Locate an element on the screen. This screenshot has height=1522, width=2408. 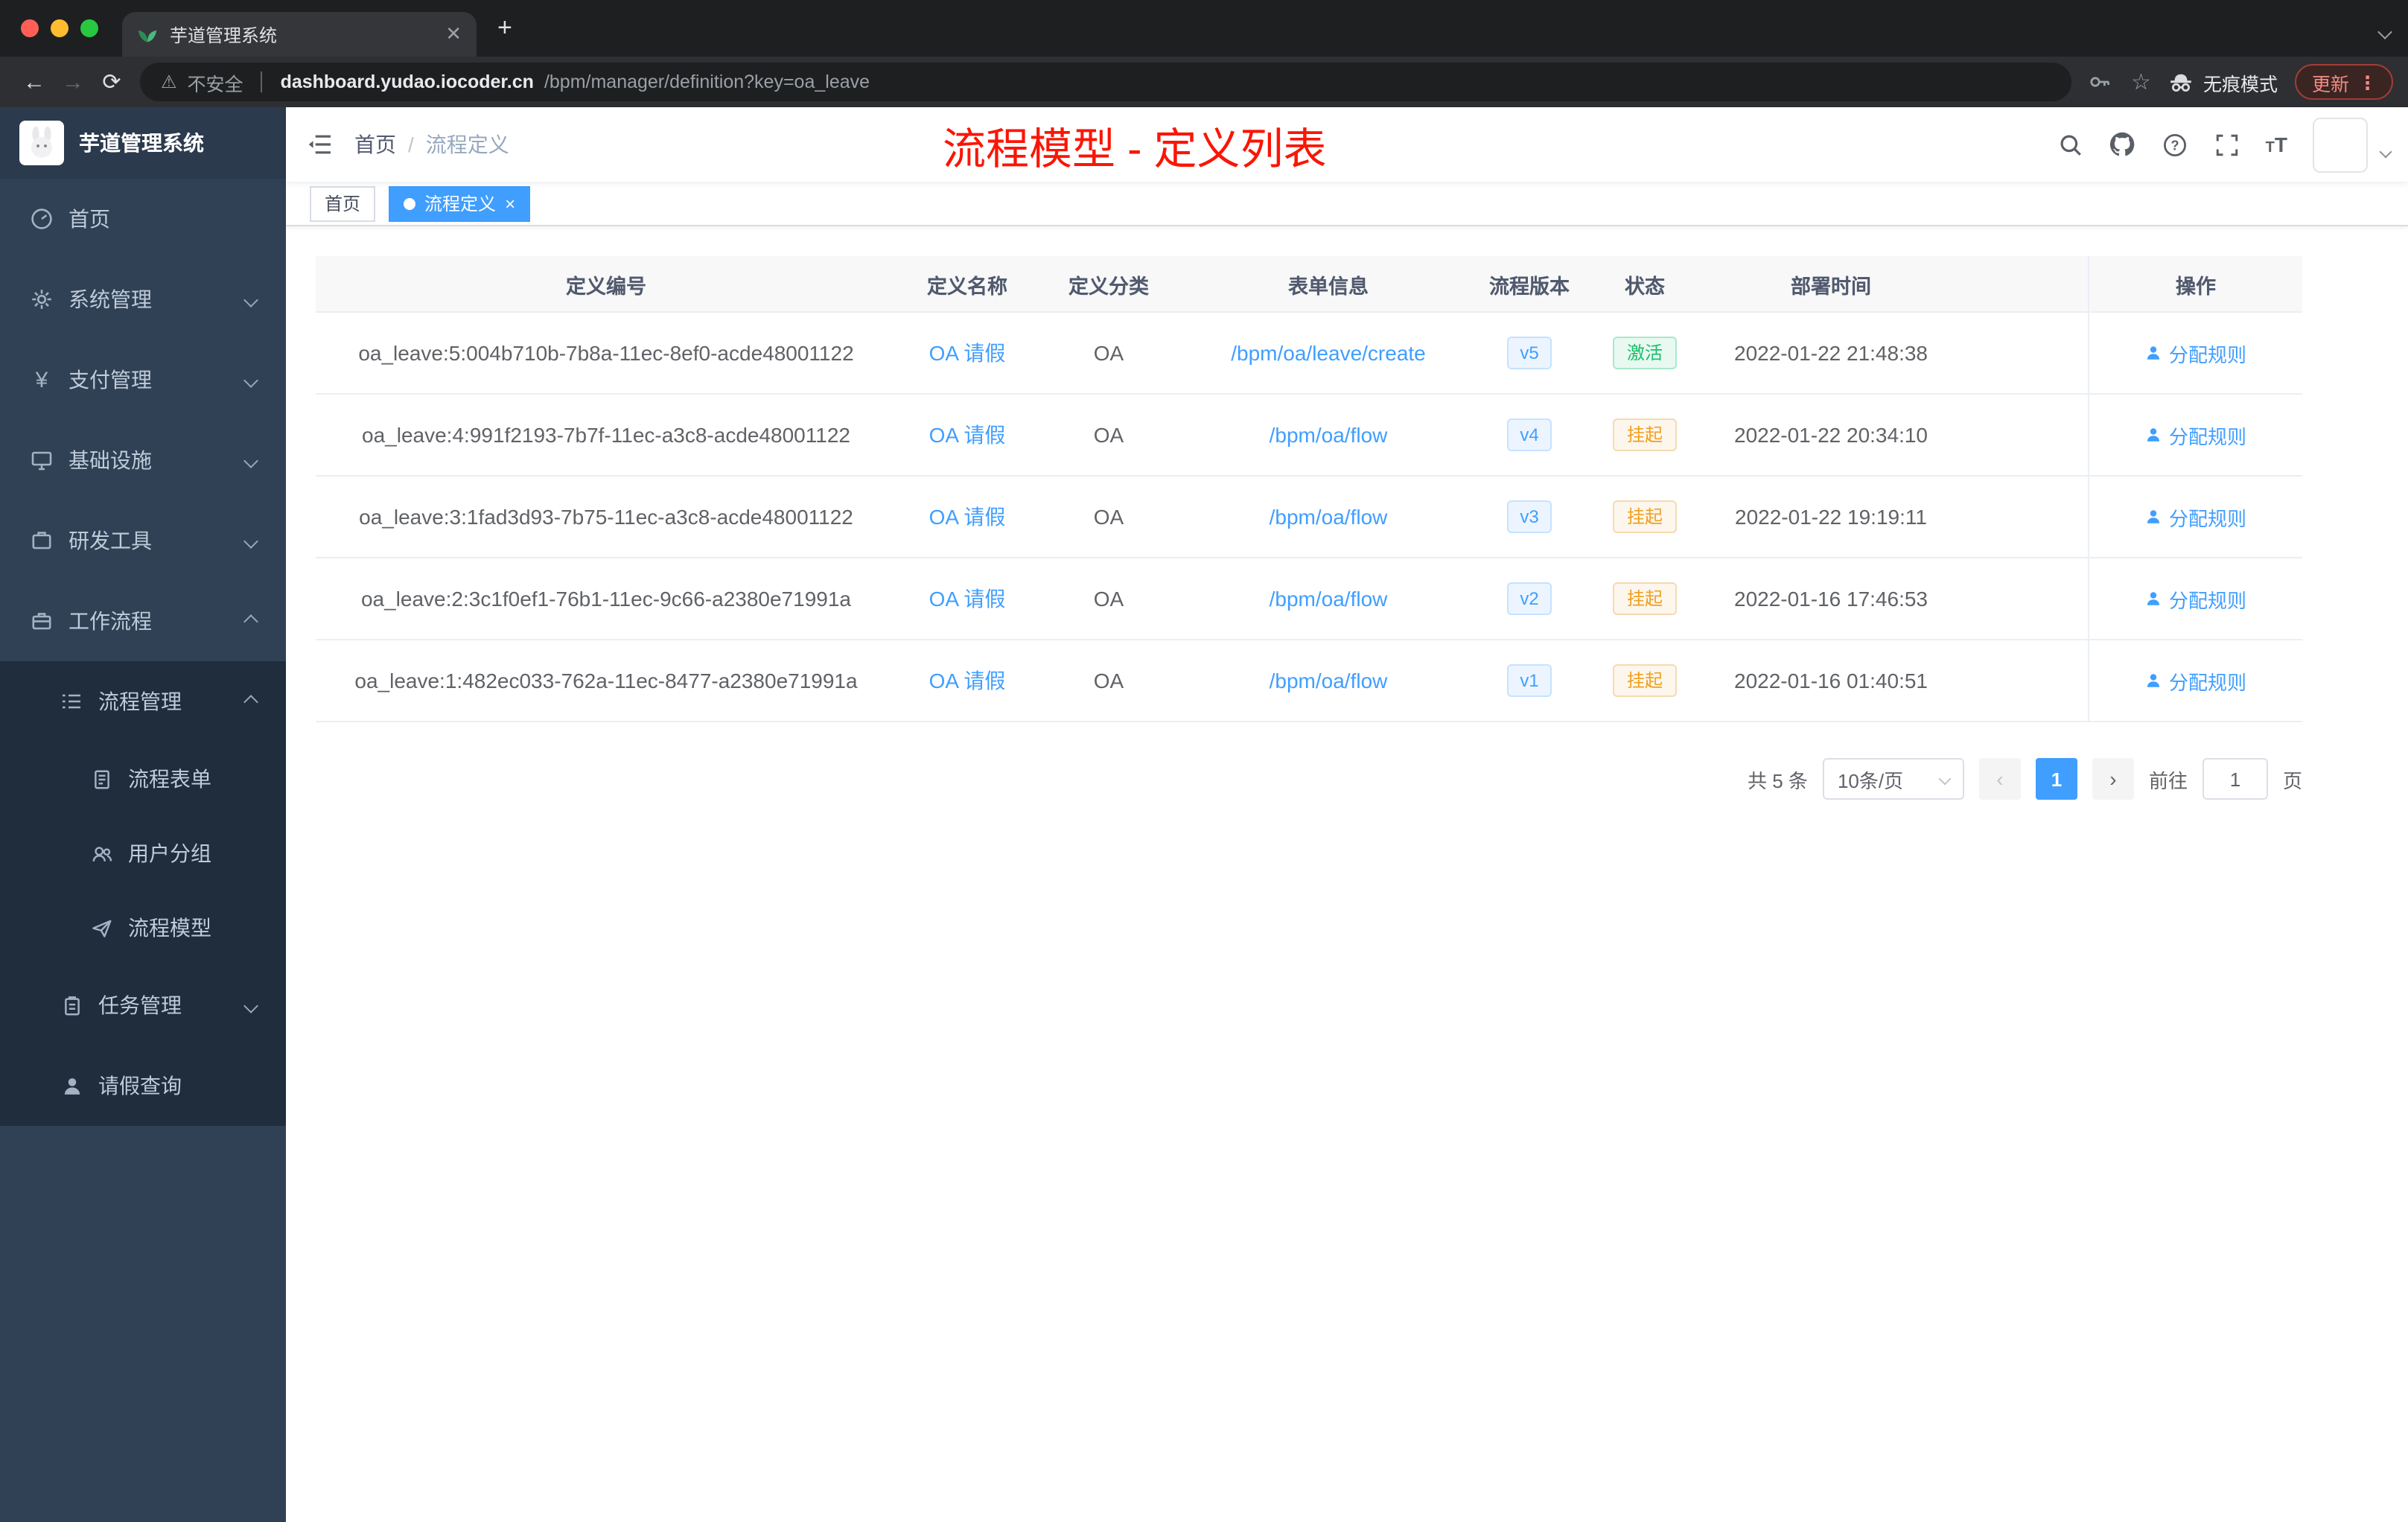
sidebar-item-label: 基础设施 is located at coordinates (110, 460).